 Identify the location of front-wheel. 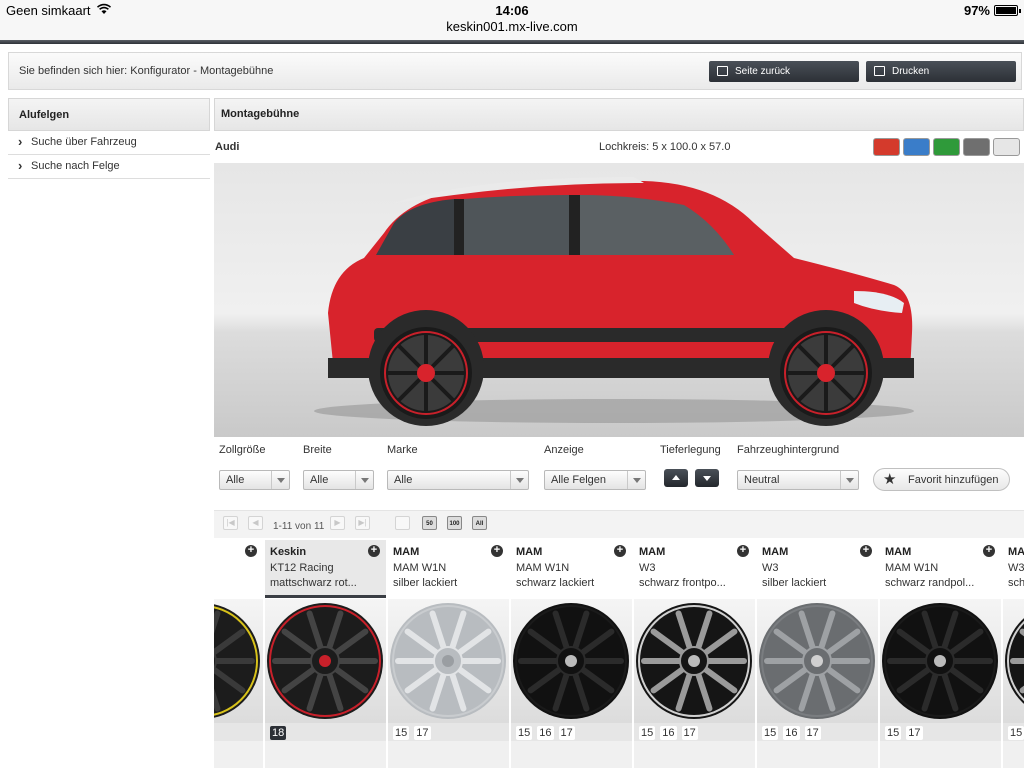
(426, 373).